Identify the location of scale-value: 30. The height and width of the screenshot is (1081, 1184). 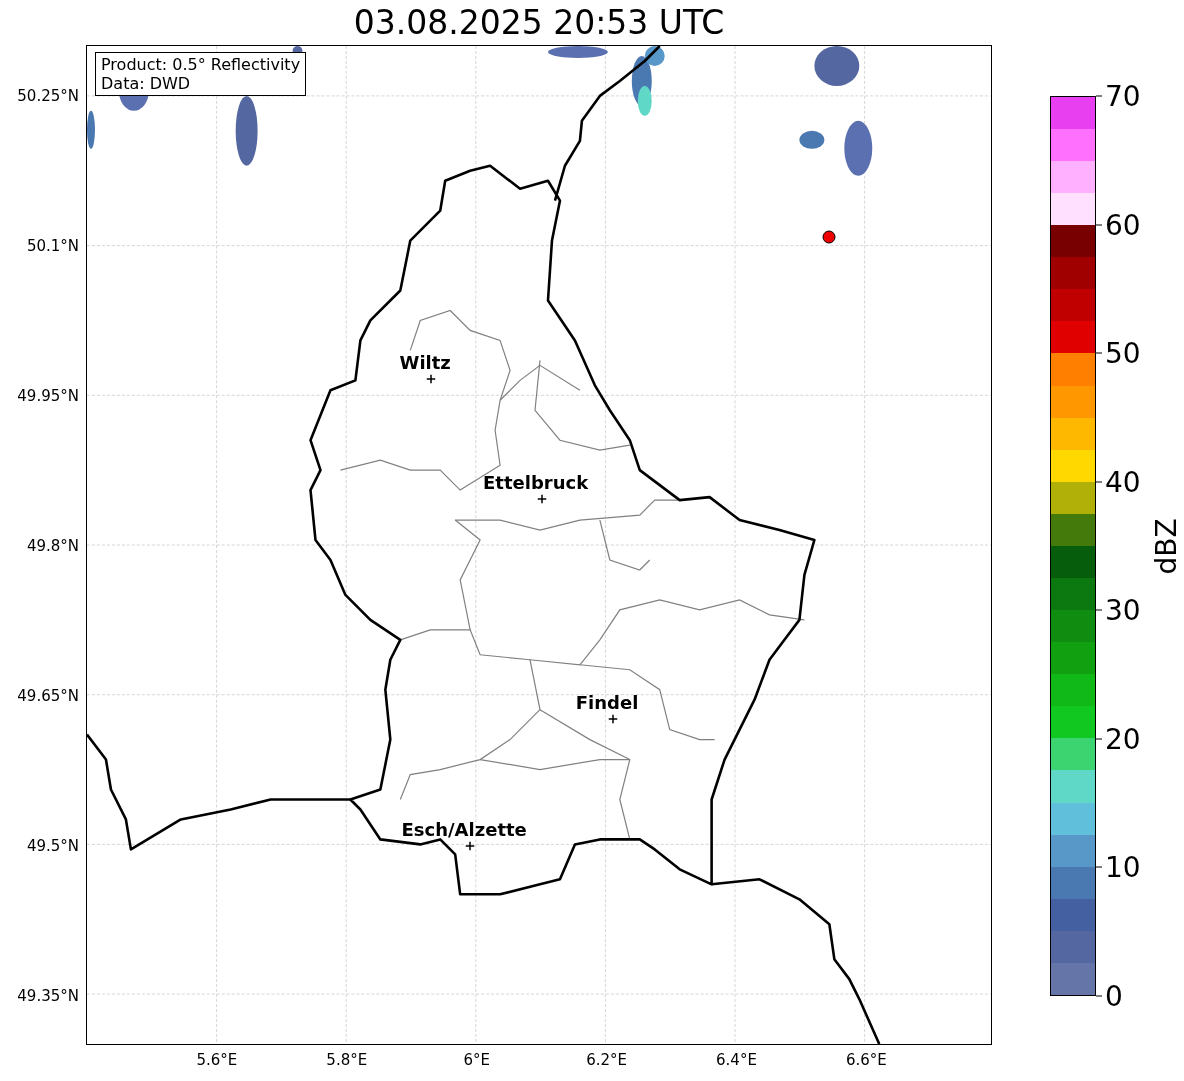
(1123, 610).